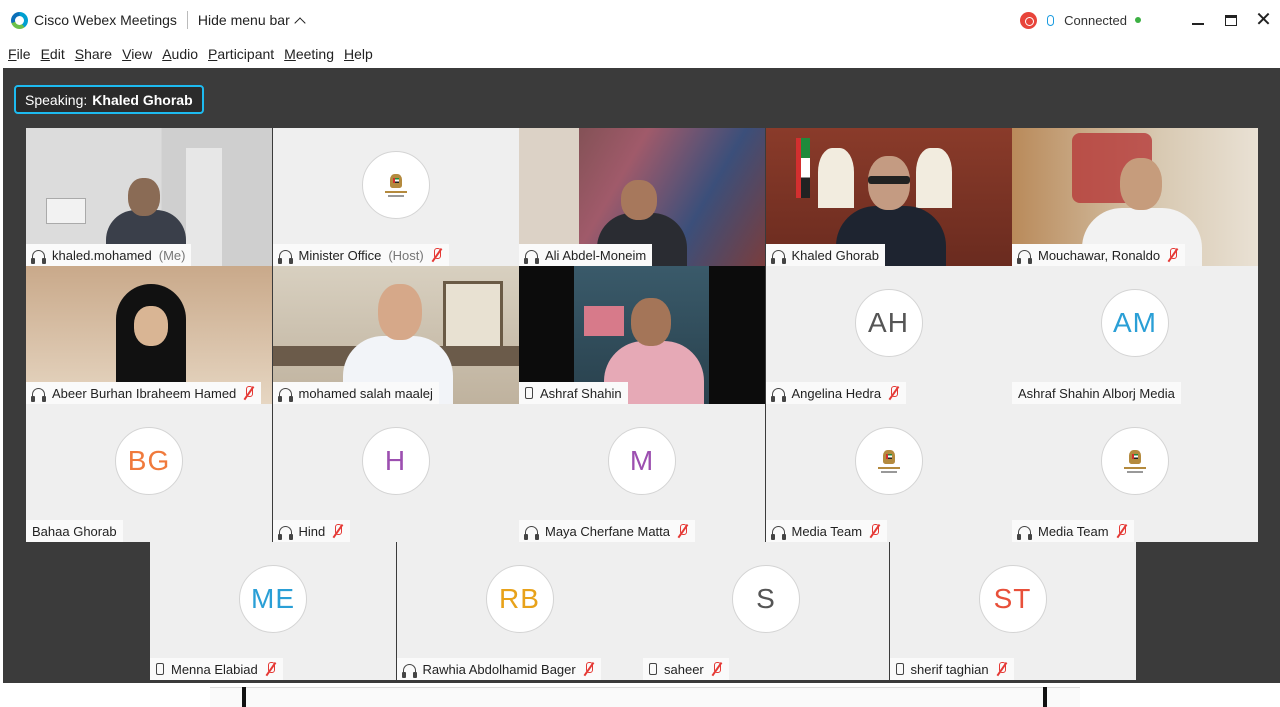  I want to click on participant-tile: RB Rawhia Abdolhamid Bager, so click(519, 611).